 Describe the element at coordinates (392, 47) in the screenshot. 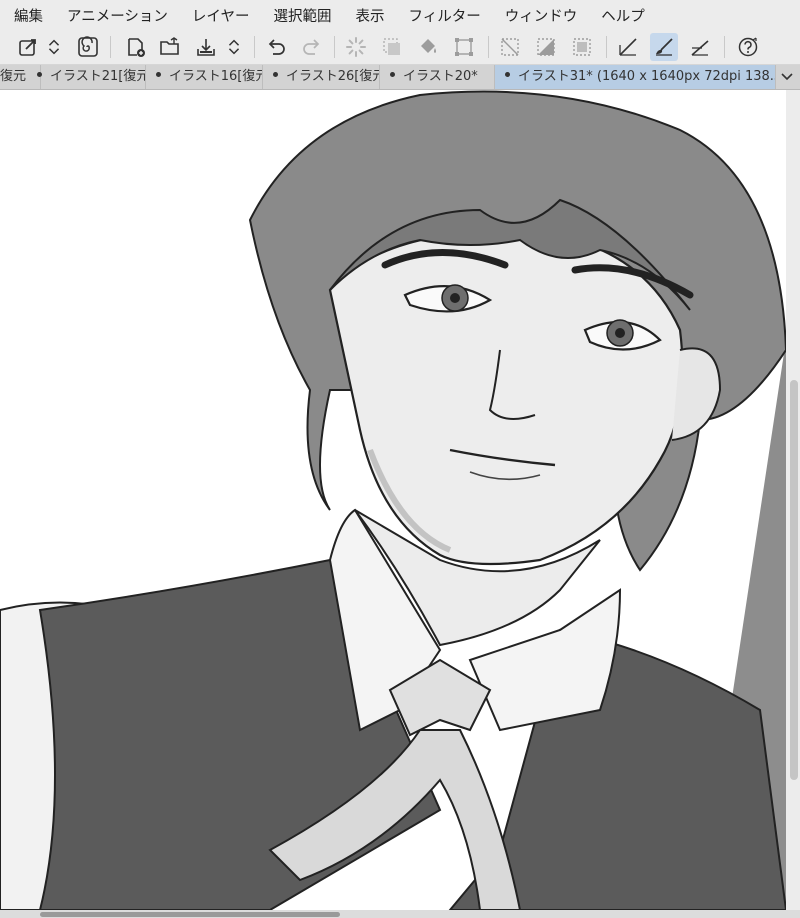

I see `selection-layer-icon` at that location.